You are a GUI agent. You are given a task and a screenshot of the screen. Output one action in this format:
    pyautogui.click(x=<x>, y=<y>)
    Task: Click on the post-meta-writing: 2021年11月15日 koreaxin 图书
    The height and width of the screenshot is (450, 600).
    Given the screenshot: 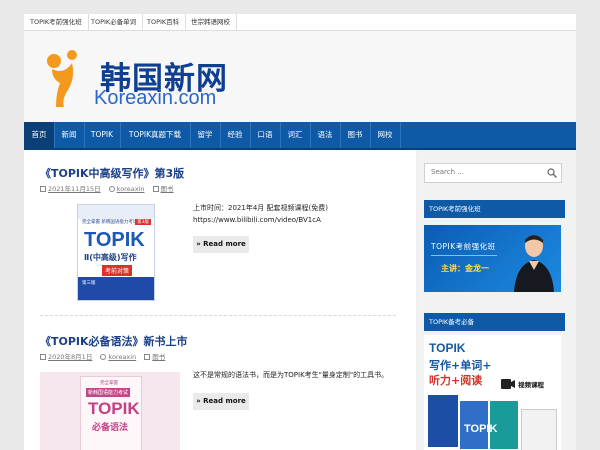 What is the action you would take?
    pyautogui.click(x=110, y=188)
    